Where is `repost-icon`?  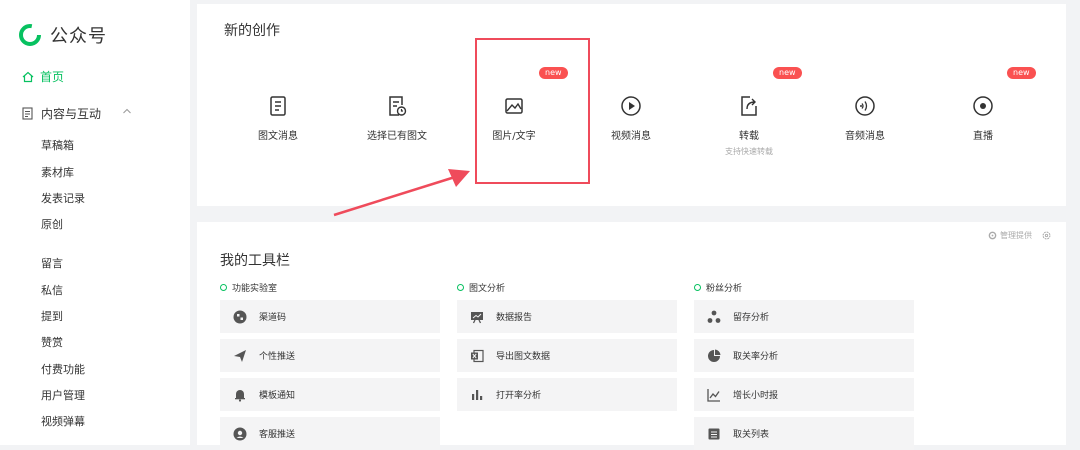 repost-icon is located at coordinates (749, 106).